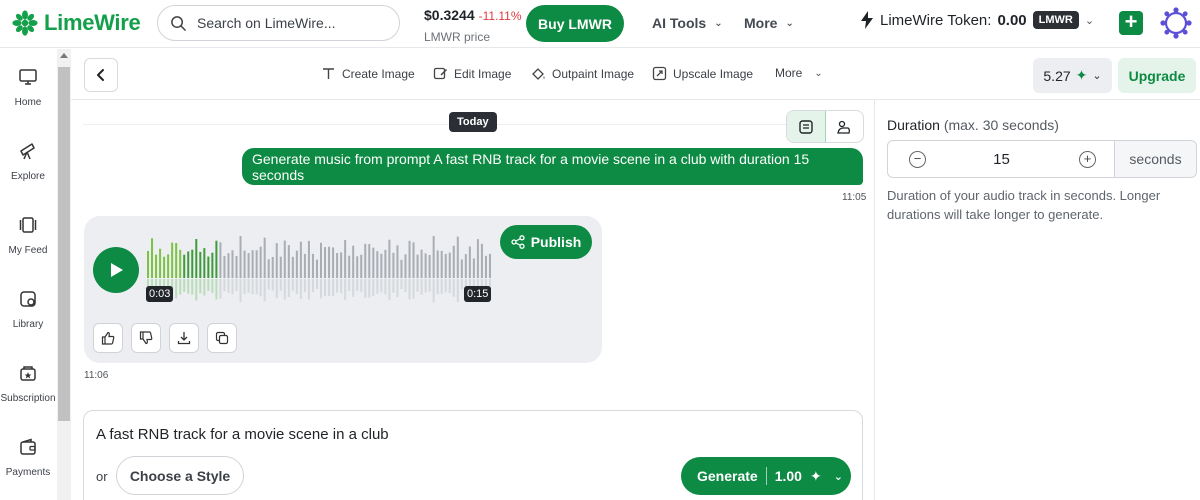 The image size is (1200, 500). I want to click on tool-outpaint-image: Outpaint Image, so click(582, 73).